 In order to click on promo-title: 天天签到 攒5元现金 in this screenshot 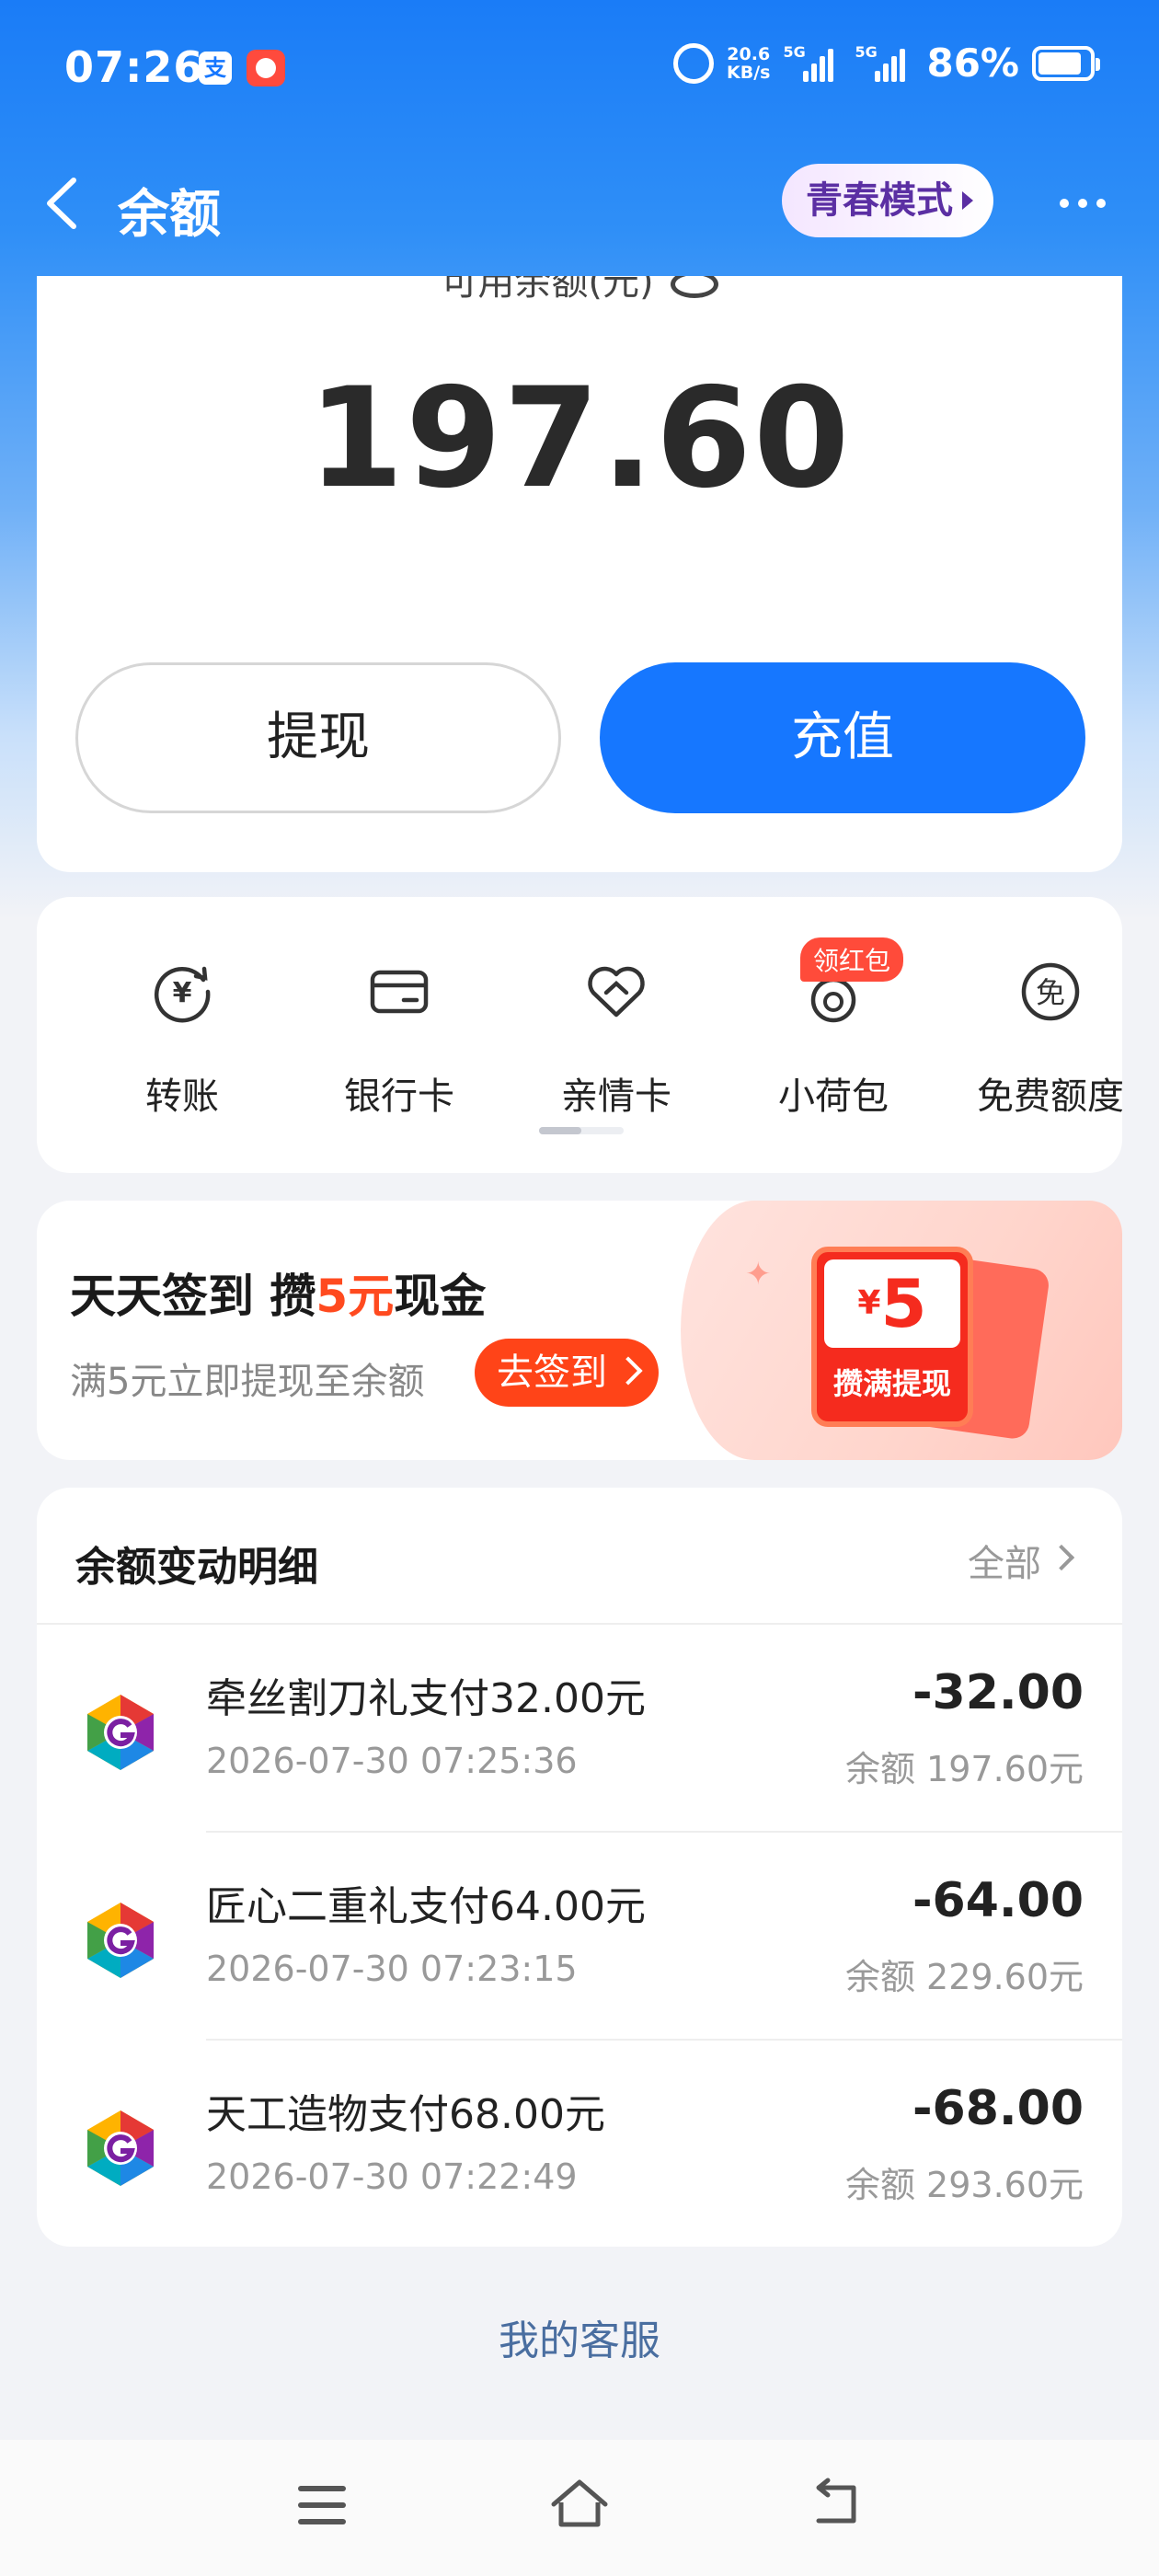, I will do `click(278, 1292)`.